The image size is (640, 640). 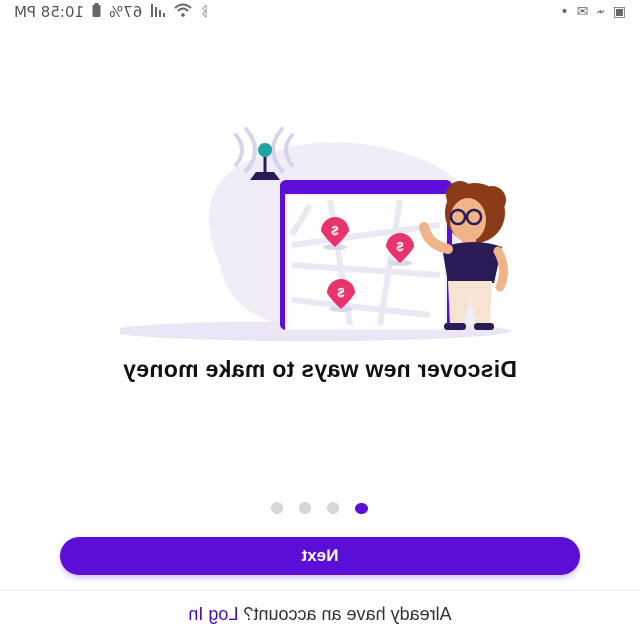 I want to click on footer-divider, so click(x=320, y=590).